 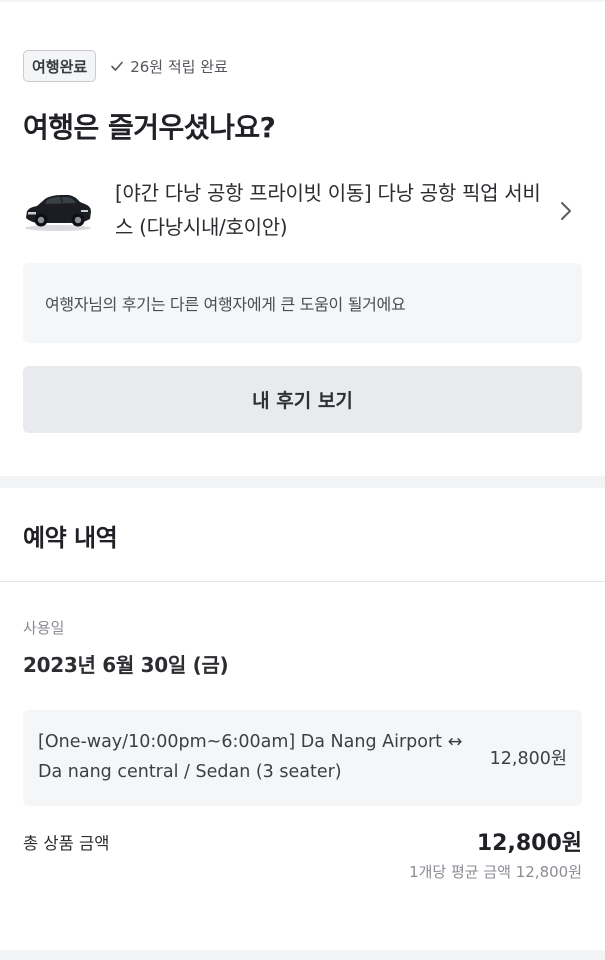 What do you see at coordinates (126, 665) in the screenshot?
I see `usage-date: 2023년 6월 30일 (금)` at bounding box center [126, 665].